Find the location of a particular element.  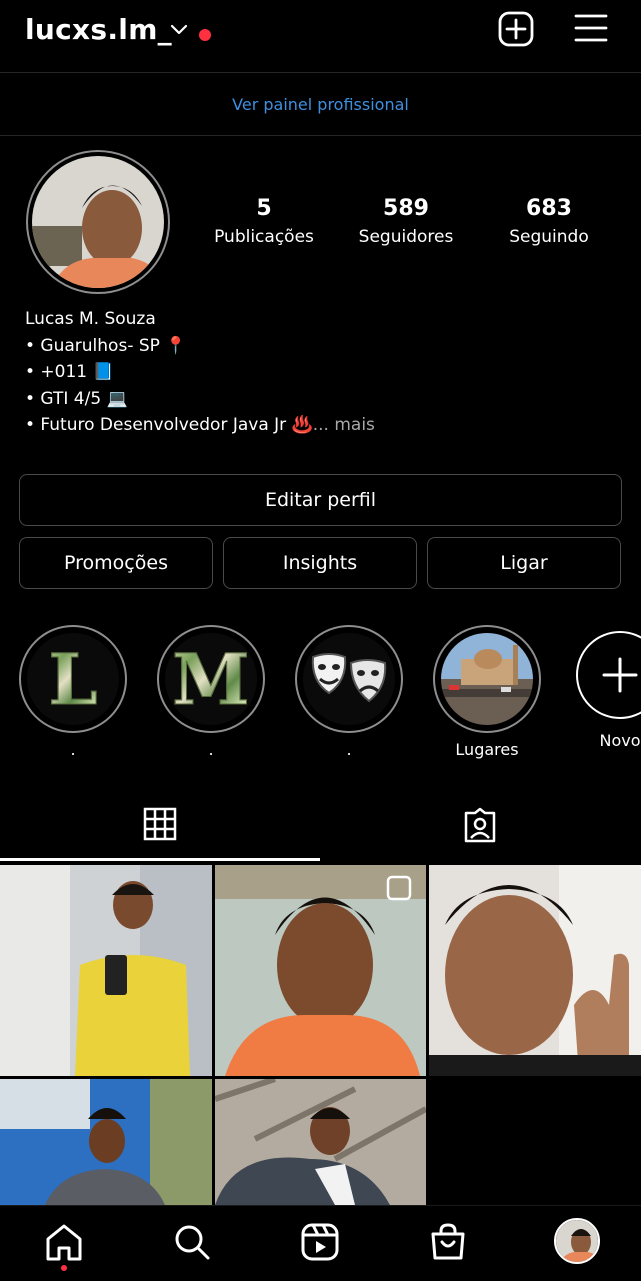

account-username: lucxs.lm_ is located at coordinates (98, 29).